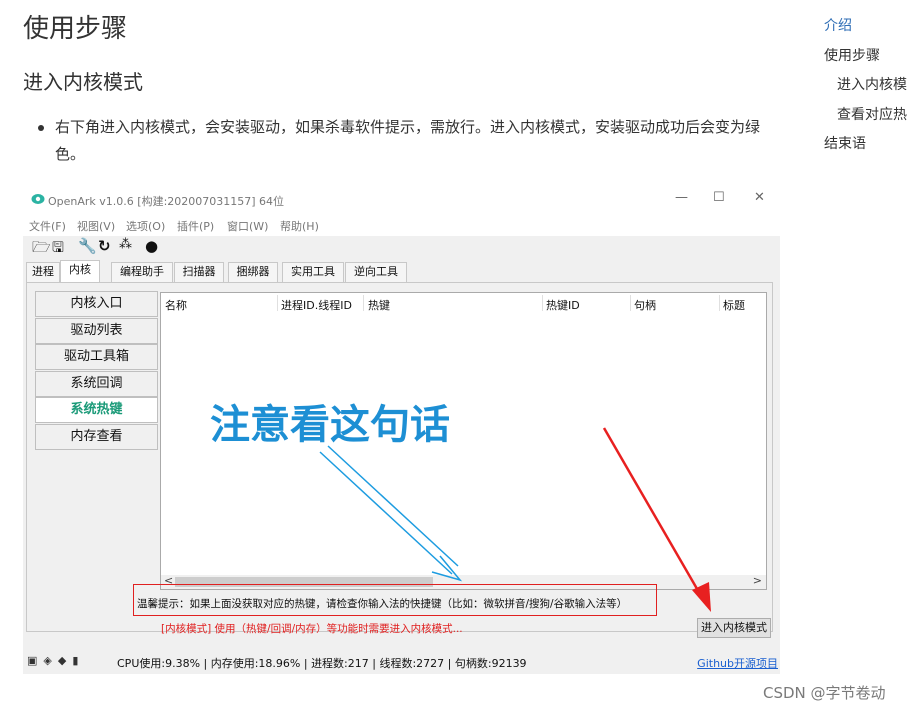 Image resolution: width=914 pixels, height=710 pixels. What do you see at coordinates (391, 513) in the screenshot?
I see `blue-arrow` at bounding box center [391, 513].